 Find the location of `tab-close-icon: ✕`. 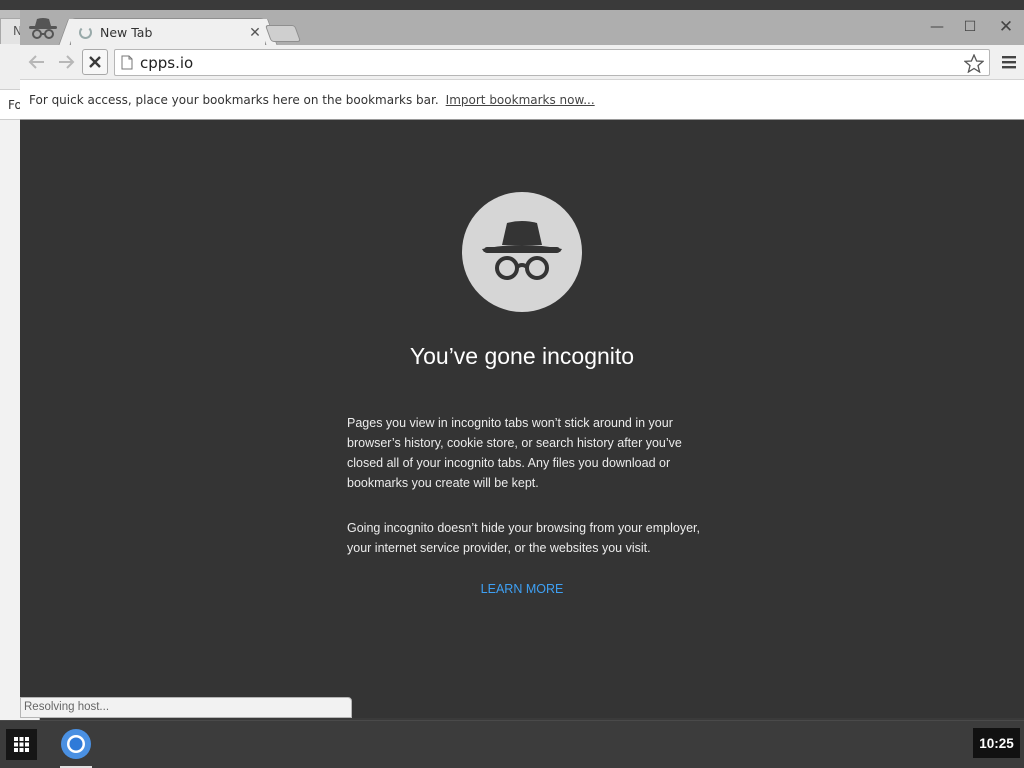

tab-close-icon: ✕ is located at coordinates (255, 33).